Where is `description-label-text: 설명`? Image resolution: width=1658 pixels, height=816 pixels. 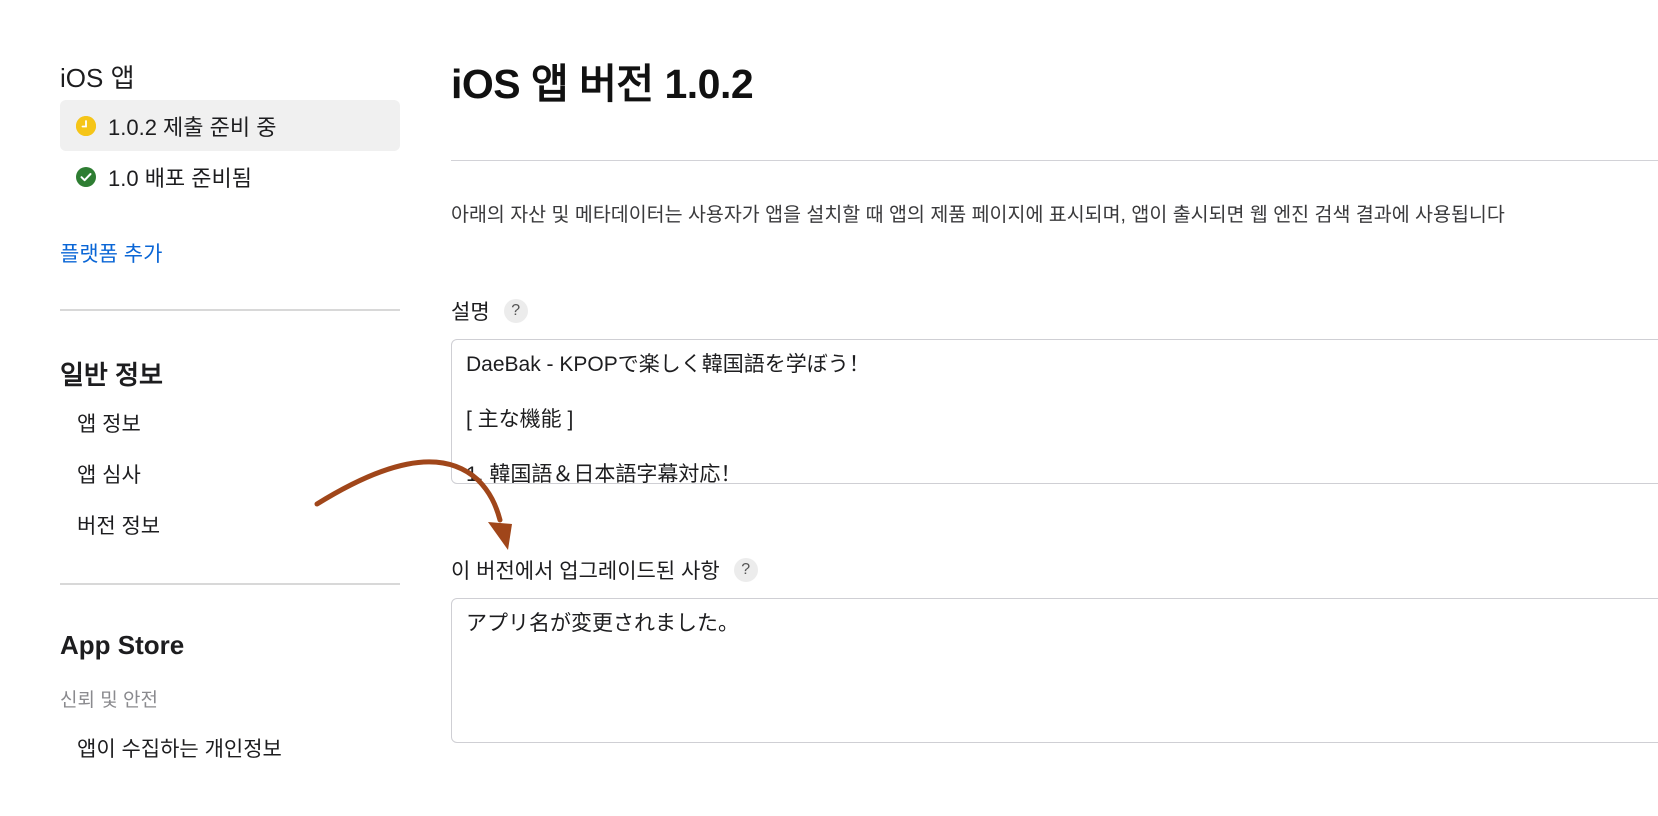
description-label-text: 설명 is located at coordinates (470, 312).